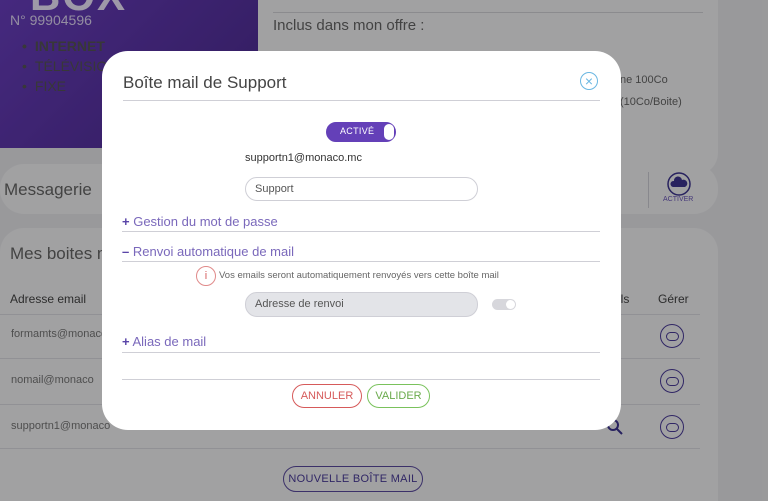 The width and height of the screenshot is (768, 501). I want to click on section-password: + Gestion du mot de passe, so click(200, 221).